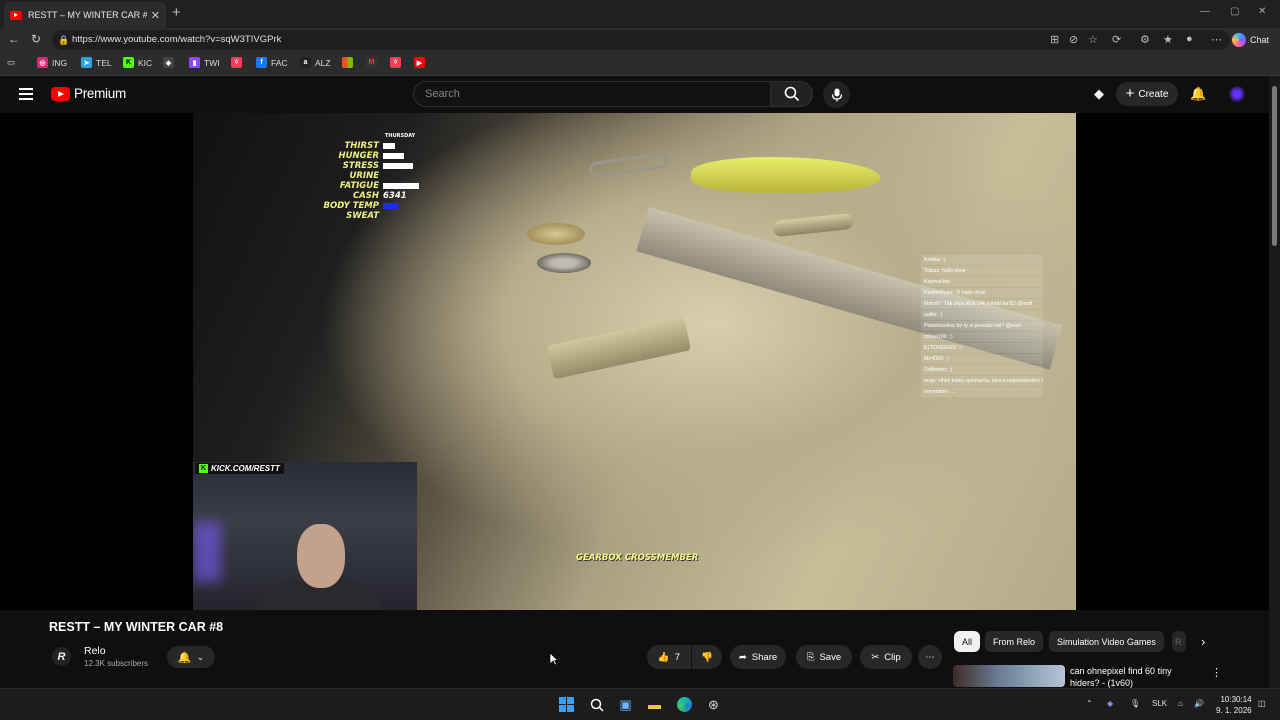  Describe the element at coordinates (791, 94) in the screenshot. I see `search-button` at that location.